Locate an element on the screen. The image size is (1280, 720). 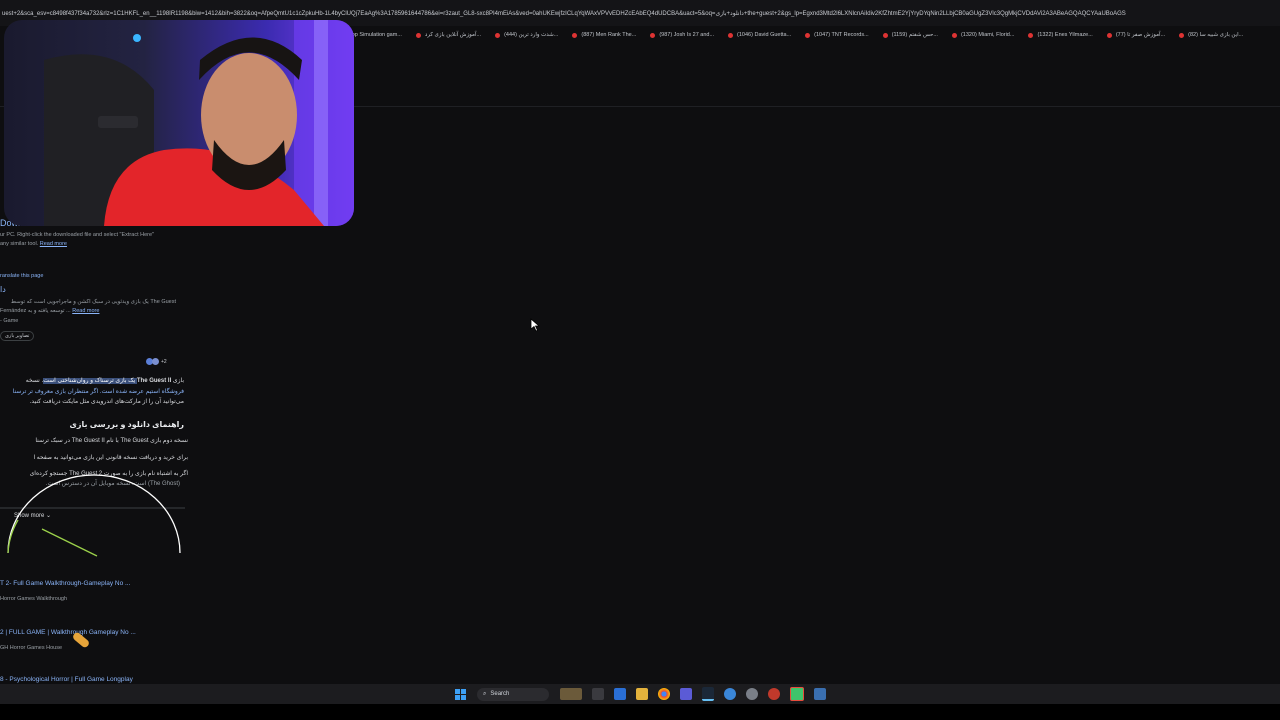
source-avatar-icon is located at coordinates (155, 361).